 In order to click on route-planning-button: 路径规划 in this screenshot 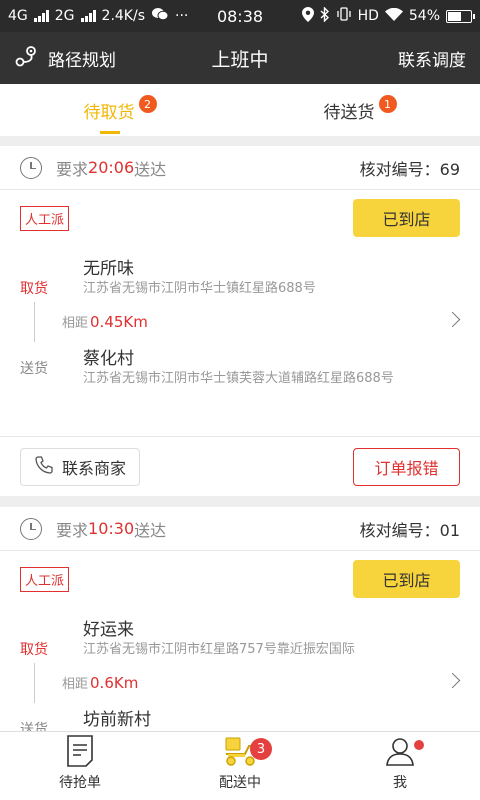, I will do `click(58, 58)`.